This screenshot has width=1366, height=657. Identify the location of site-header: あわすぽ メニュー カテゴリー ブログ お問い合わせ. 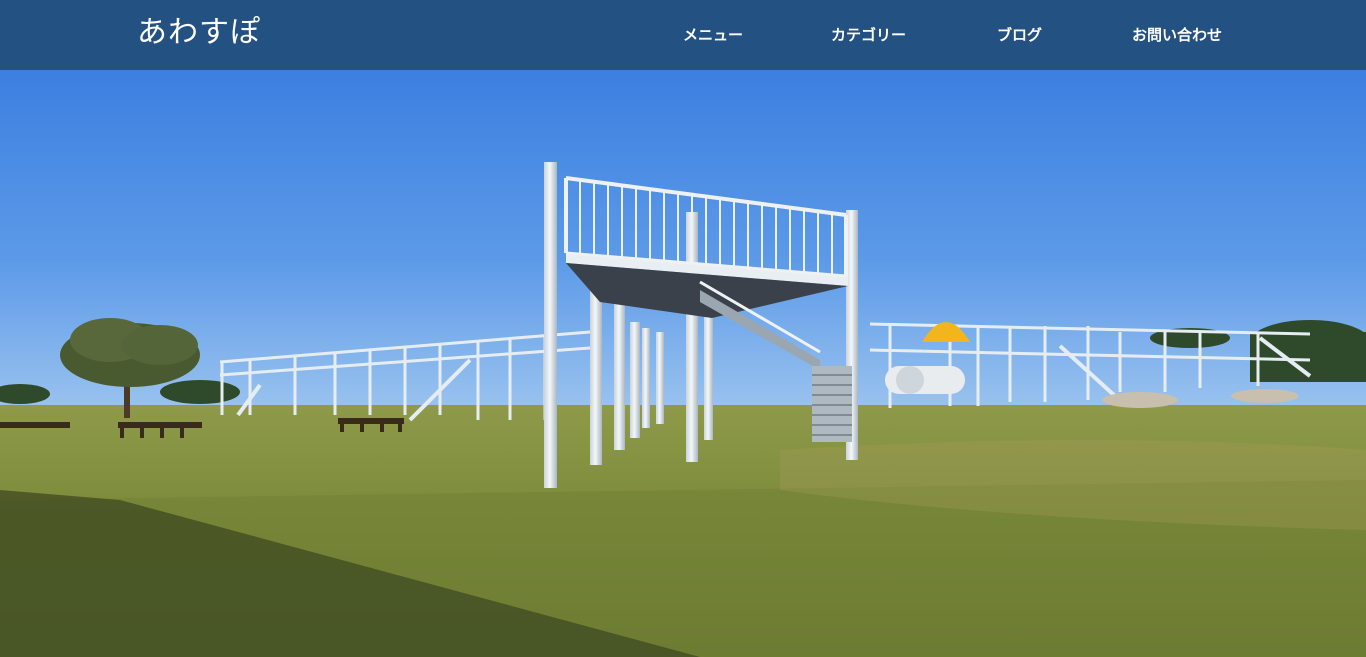
(683, 35).